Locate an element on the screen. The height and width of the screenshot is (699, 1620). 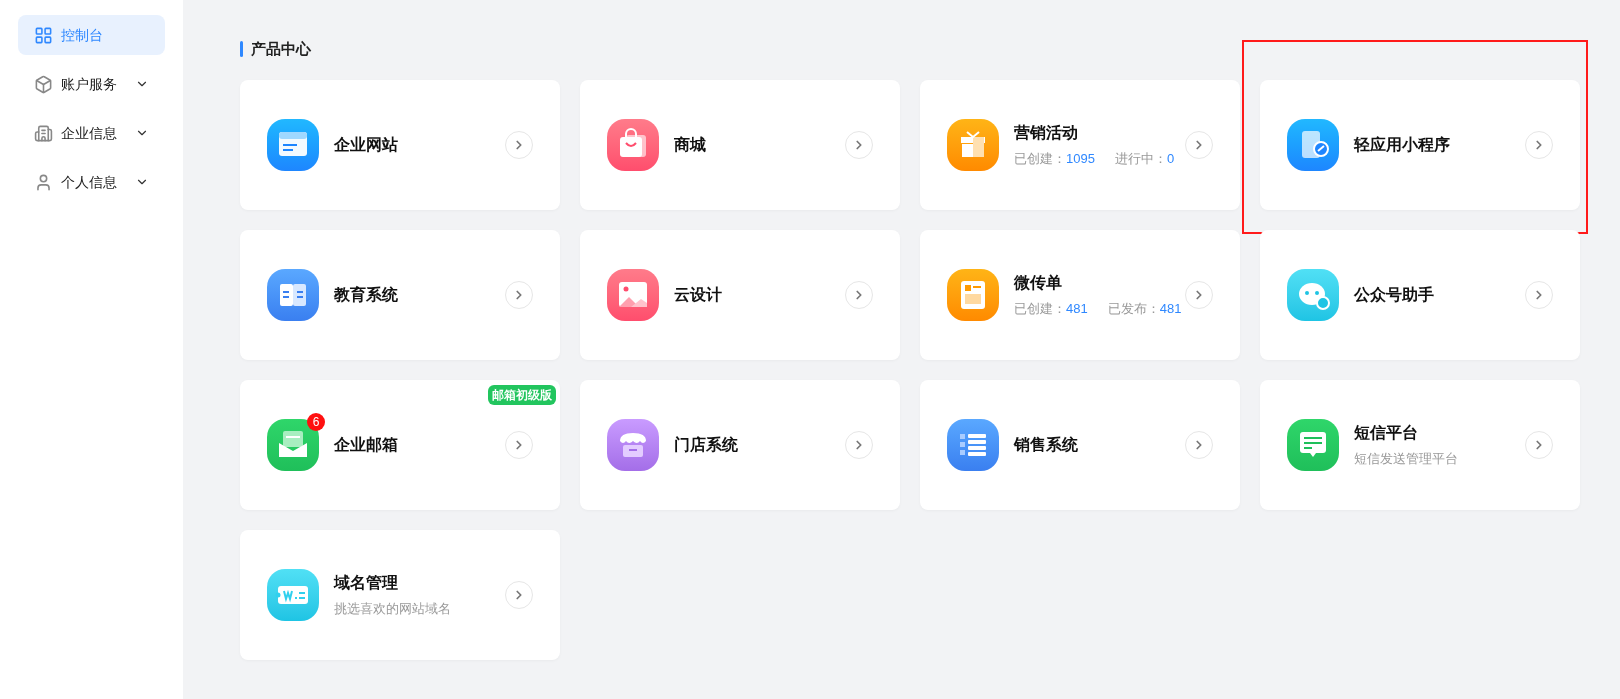
product-card: 门店系统 is located at coordinates (740, 444).